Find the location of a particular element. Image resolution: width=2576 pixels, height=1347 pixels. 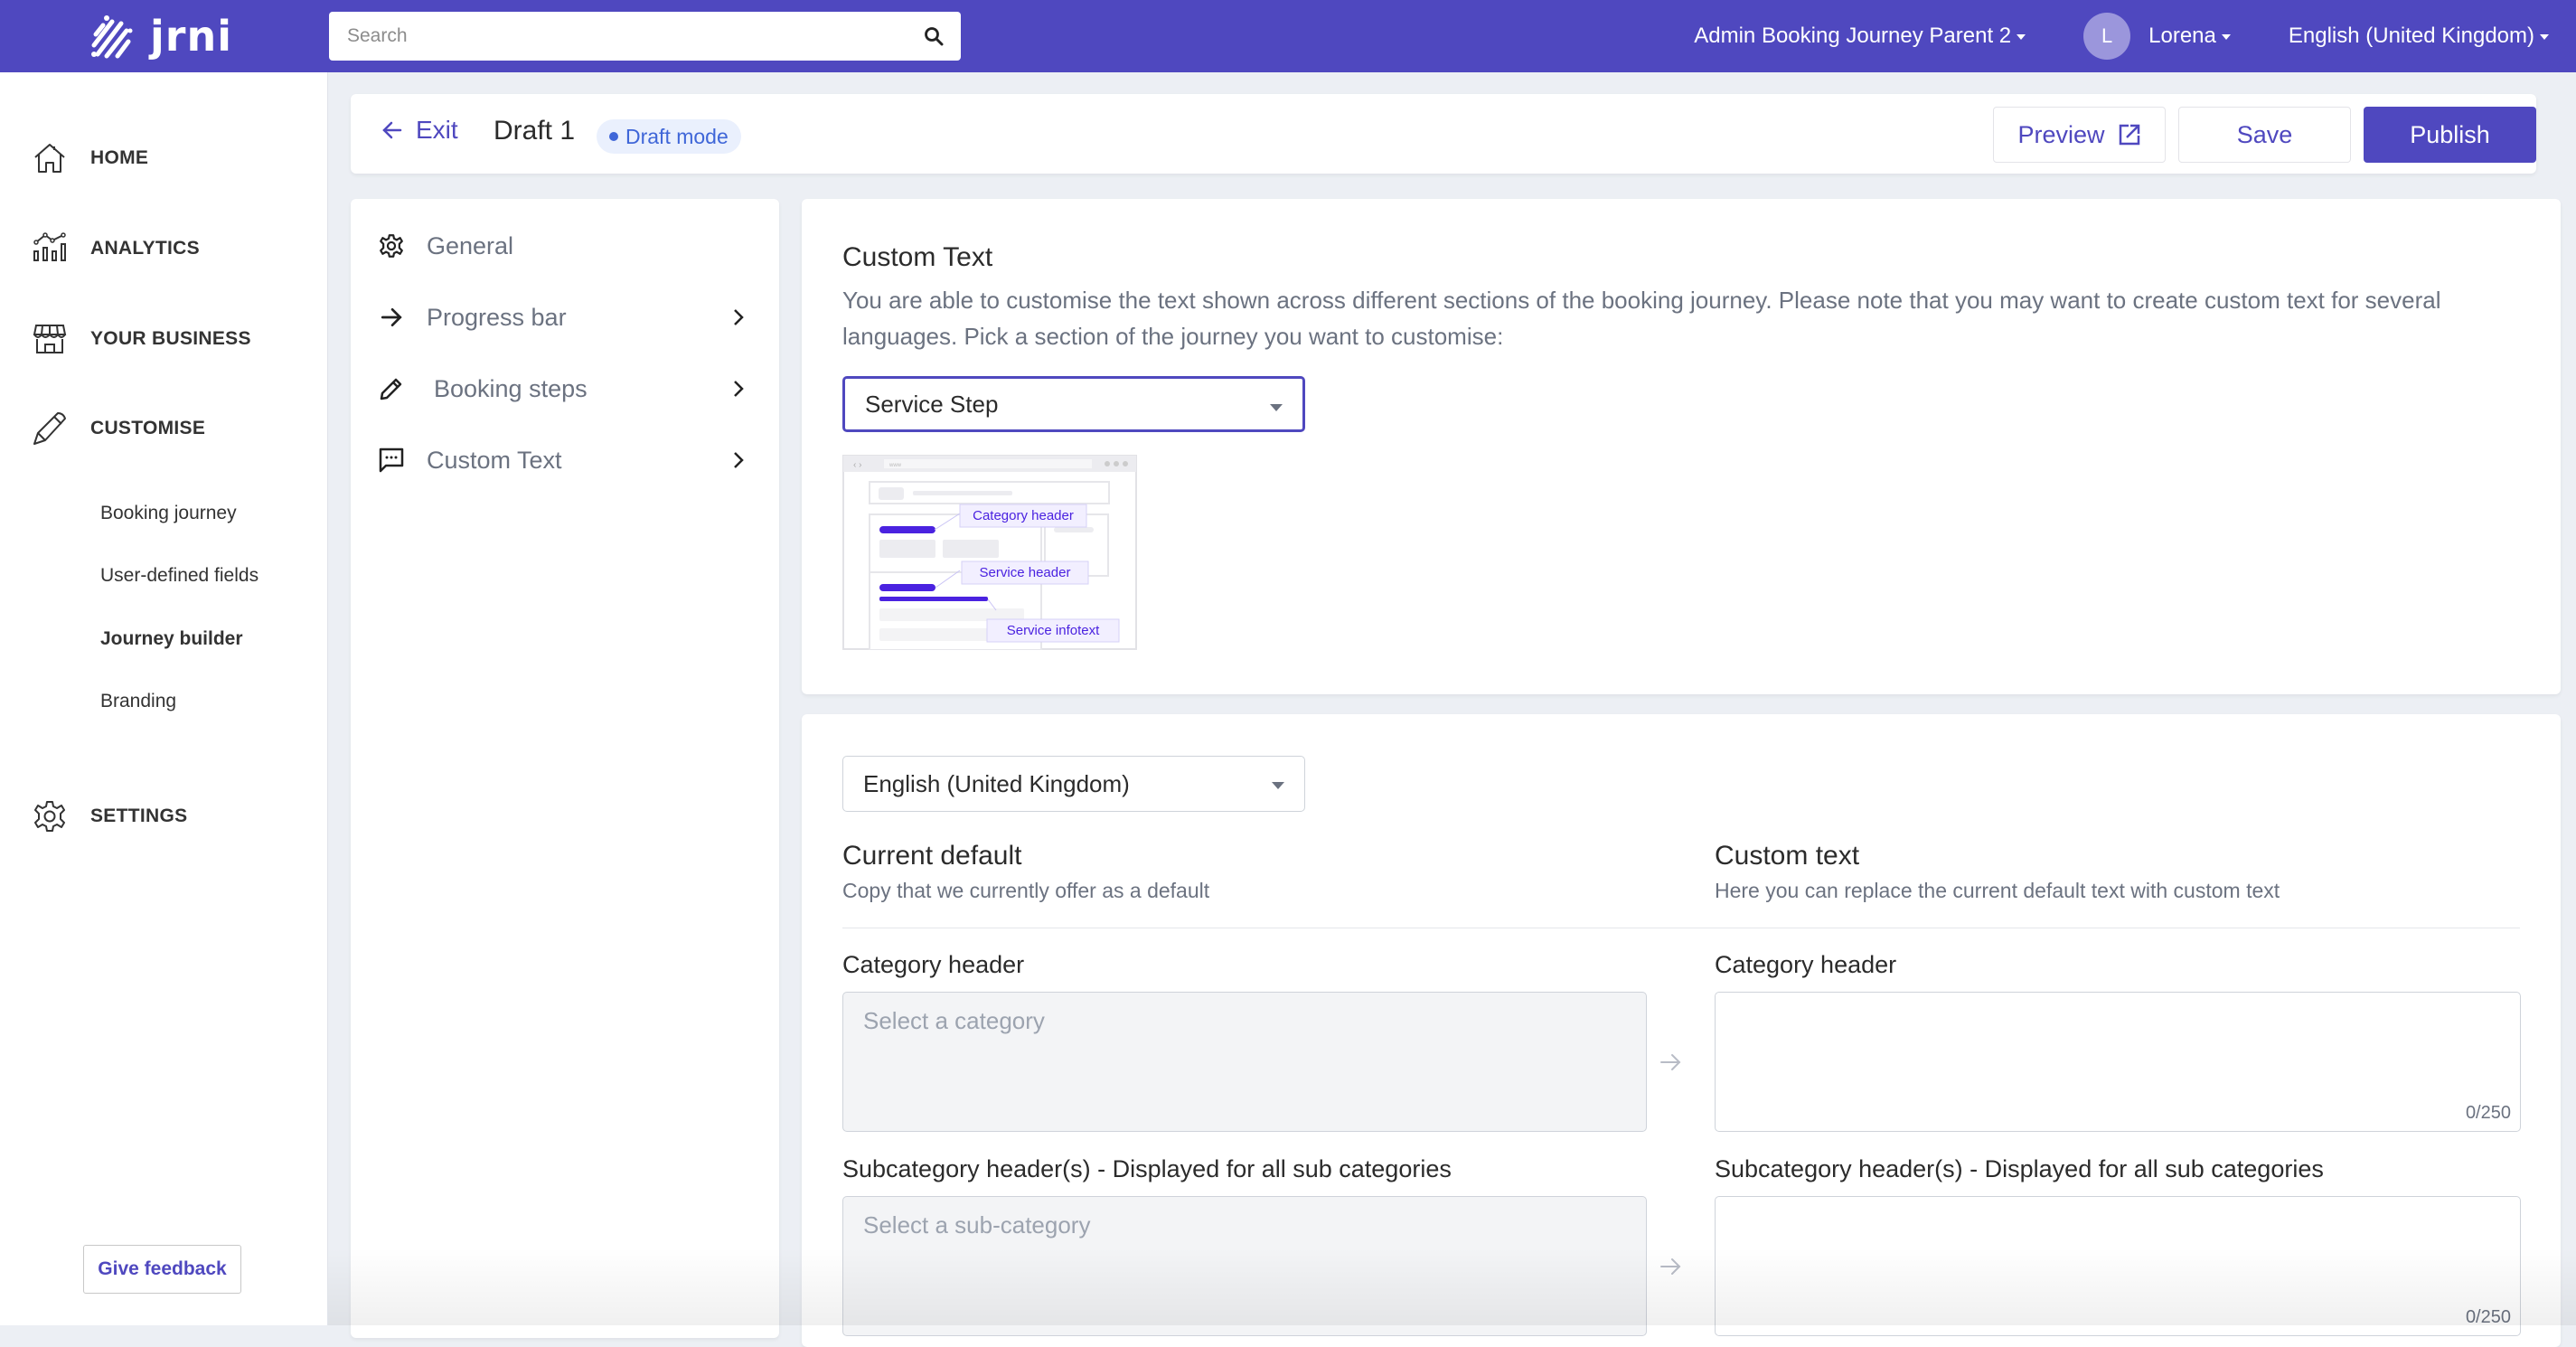

menu-item-custom-text: Custom Text is located at coordinates (565, 460).